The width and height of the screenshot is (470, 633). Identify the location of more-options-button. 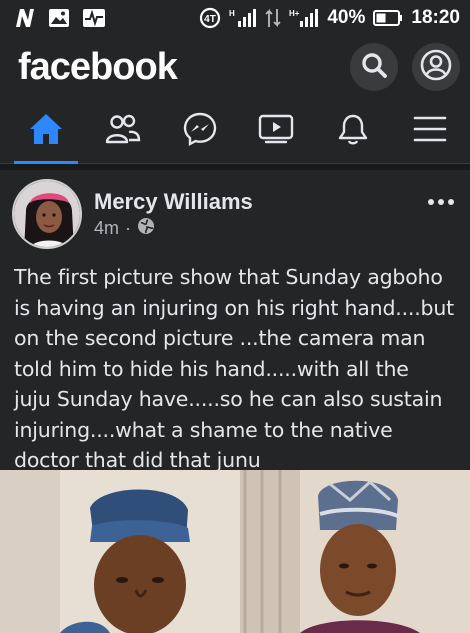
(441, 202).